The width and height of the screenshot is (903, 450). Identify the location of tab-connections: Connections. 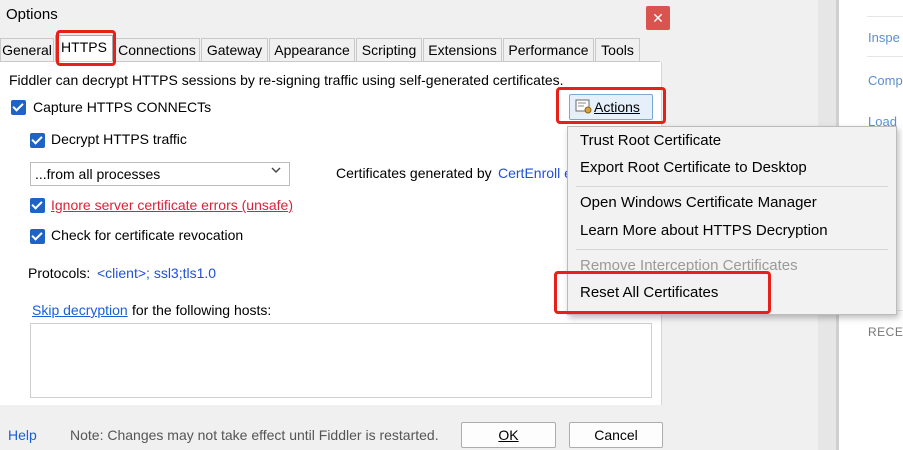
(157, 49).